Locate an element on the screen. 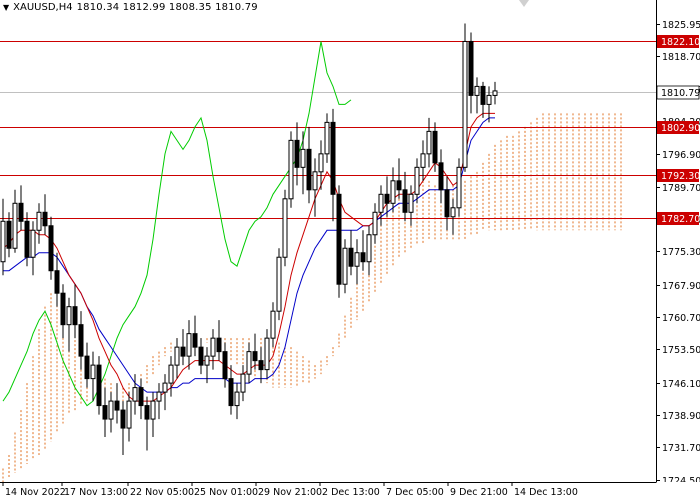  y-tick-label: 1753.50 is located at coordinates (681, 350).